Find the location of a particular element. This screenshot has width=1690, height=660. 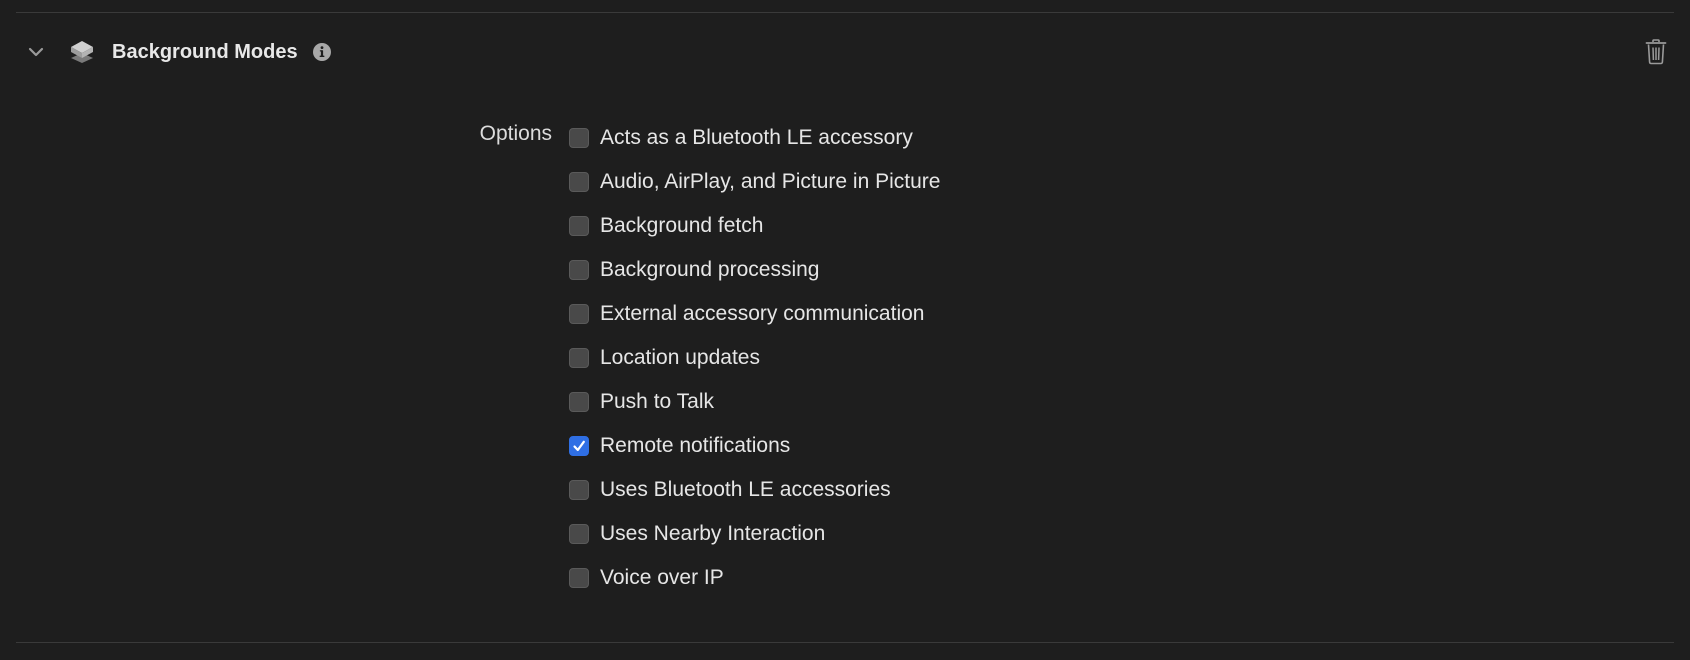

option-label: Uses Bluetooth LE accessories is located at coordinates (745, 489).